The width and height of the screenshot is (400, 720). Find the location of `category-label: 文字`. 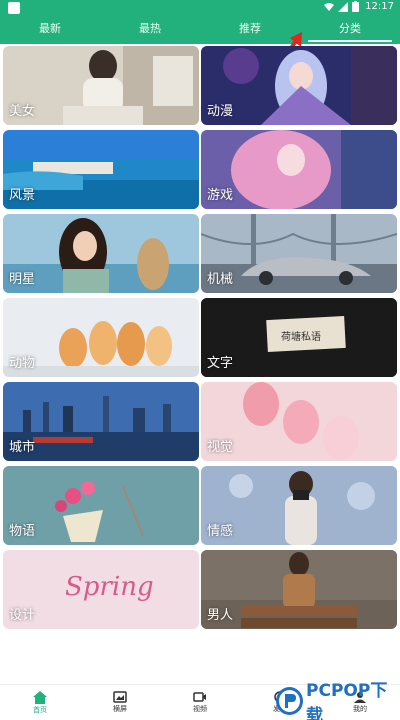

category-label: 文字 is located at coordinates (220, 363).